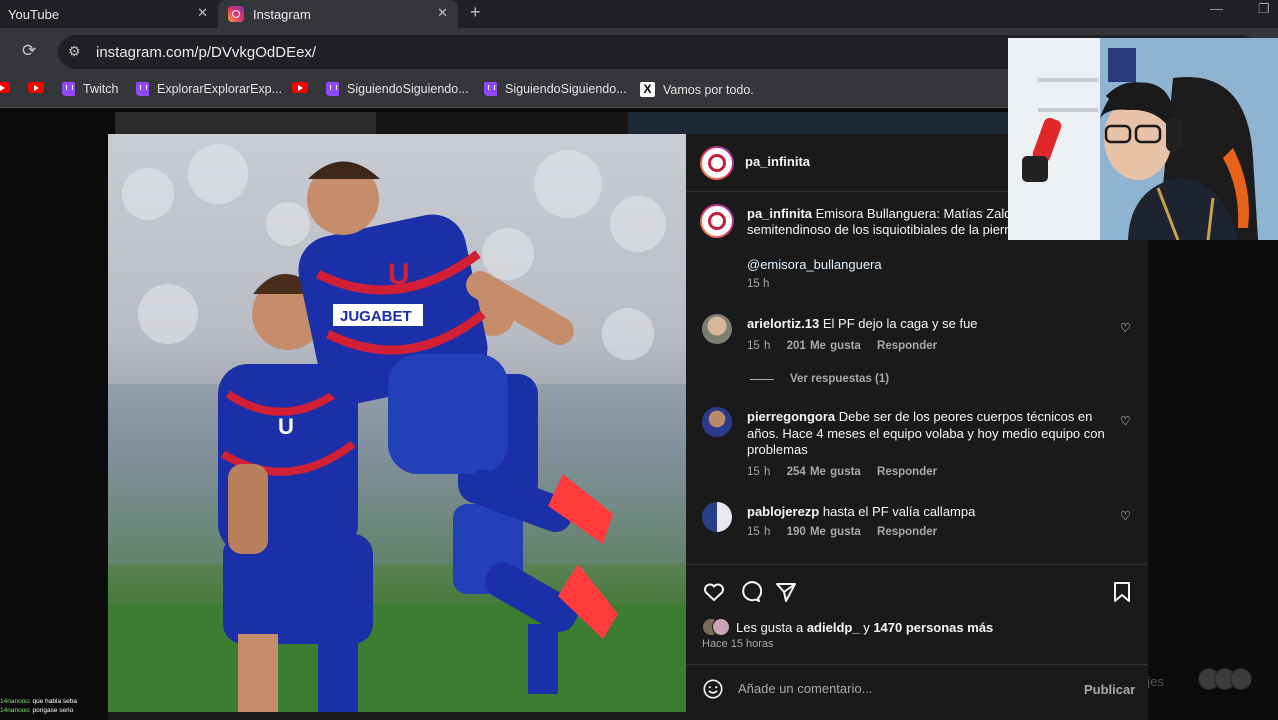 This screenshot has height=720, width=1278. Describe the element at coordinates (628, 716) in the screenshot. I see `background-feed-bottom` at that location.